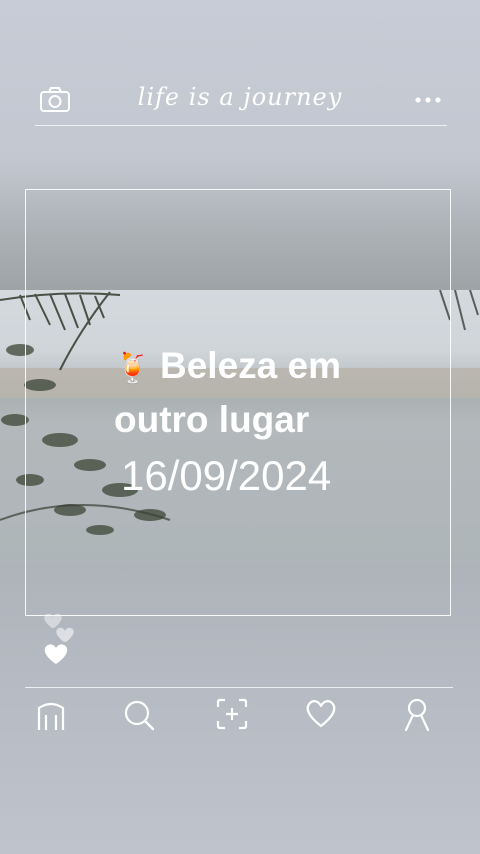 The height and width of the screenshot is (854, 480). Describe the element at coordinates (241, 125) in the screenshot. I see `header-divider` at that location.